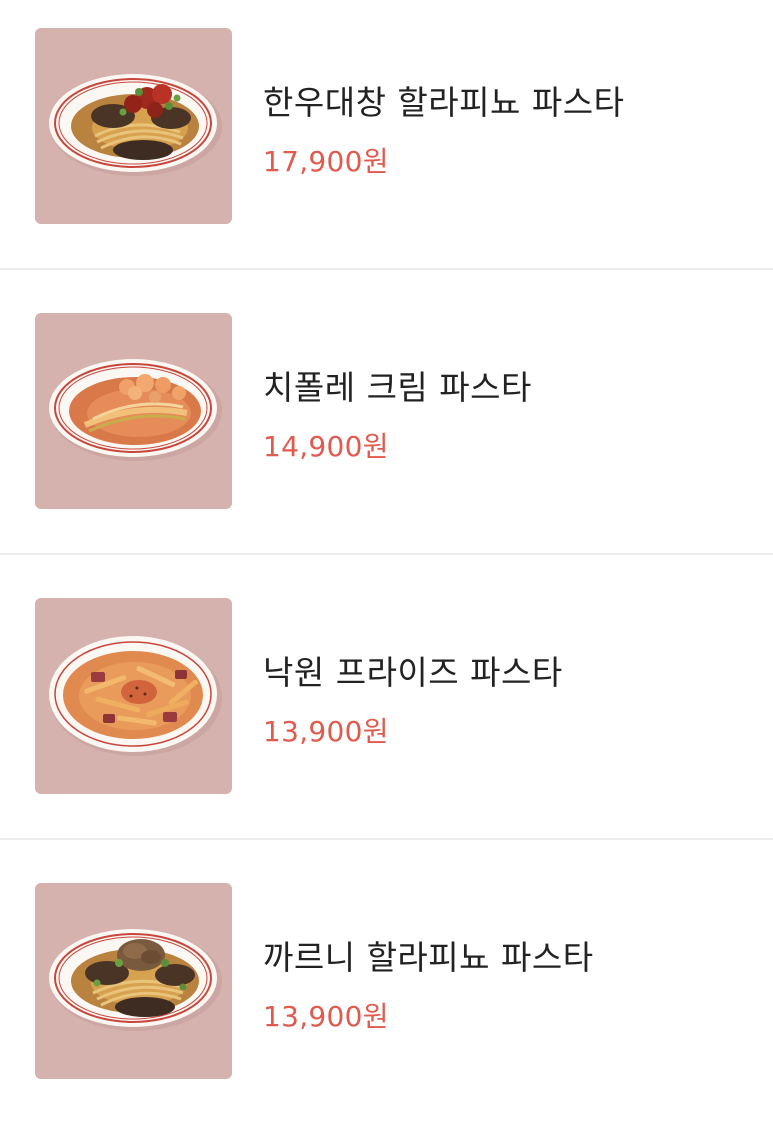 The width and height of the screenshot is (773, 1140). I want to click on pasta-carni-jalapeno-icon, so click(133, 981).